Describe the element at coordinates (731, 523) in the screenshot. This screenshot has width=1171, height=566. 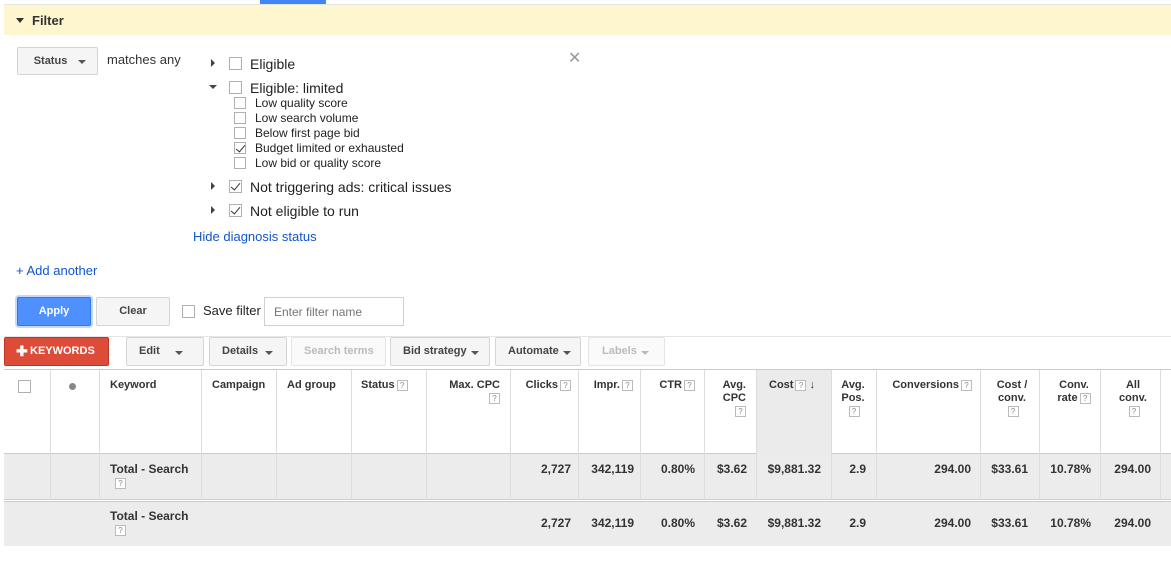
I see `cell-avg-cpc: $3.62` at that location.